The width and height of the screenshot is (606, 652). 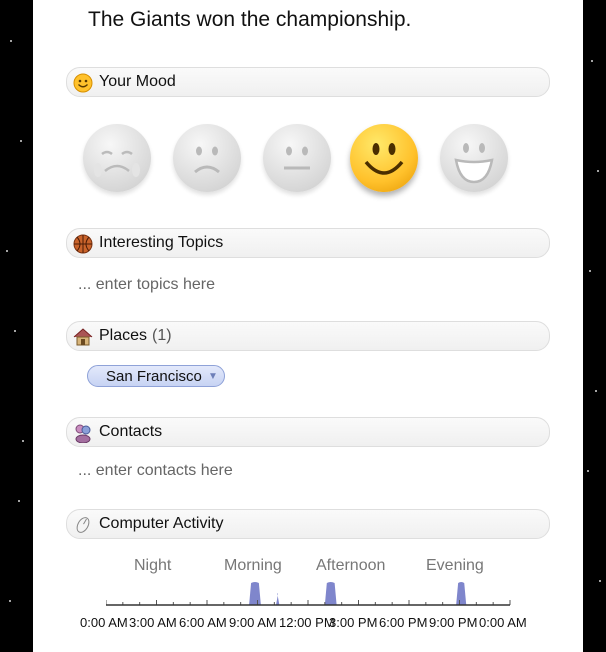 I want to click on contacts-section-header: Contacts, so click(x=308, y=432).